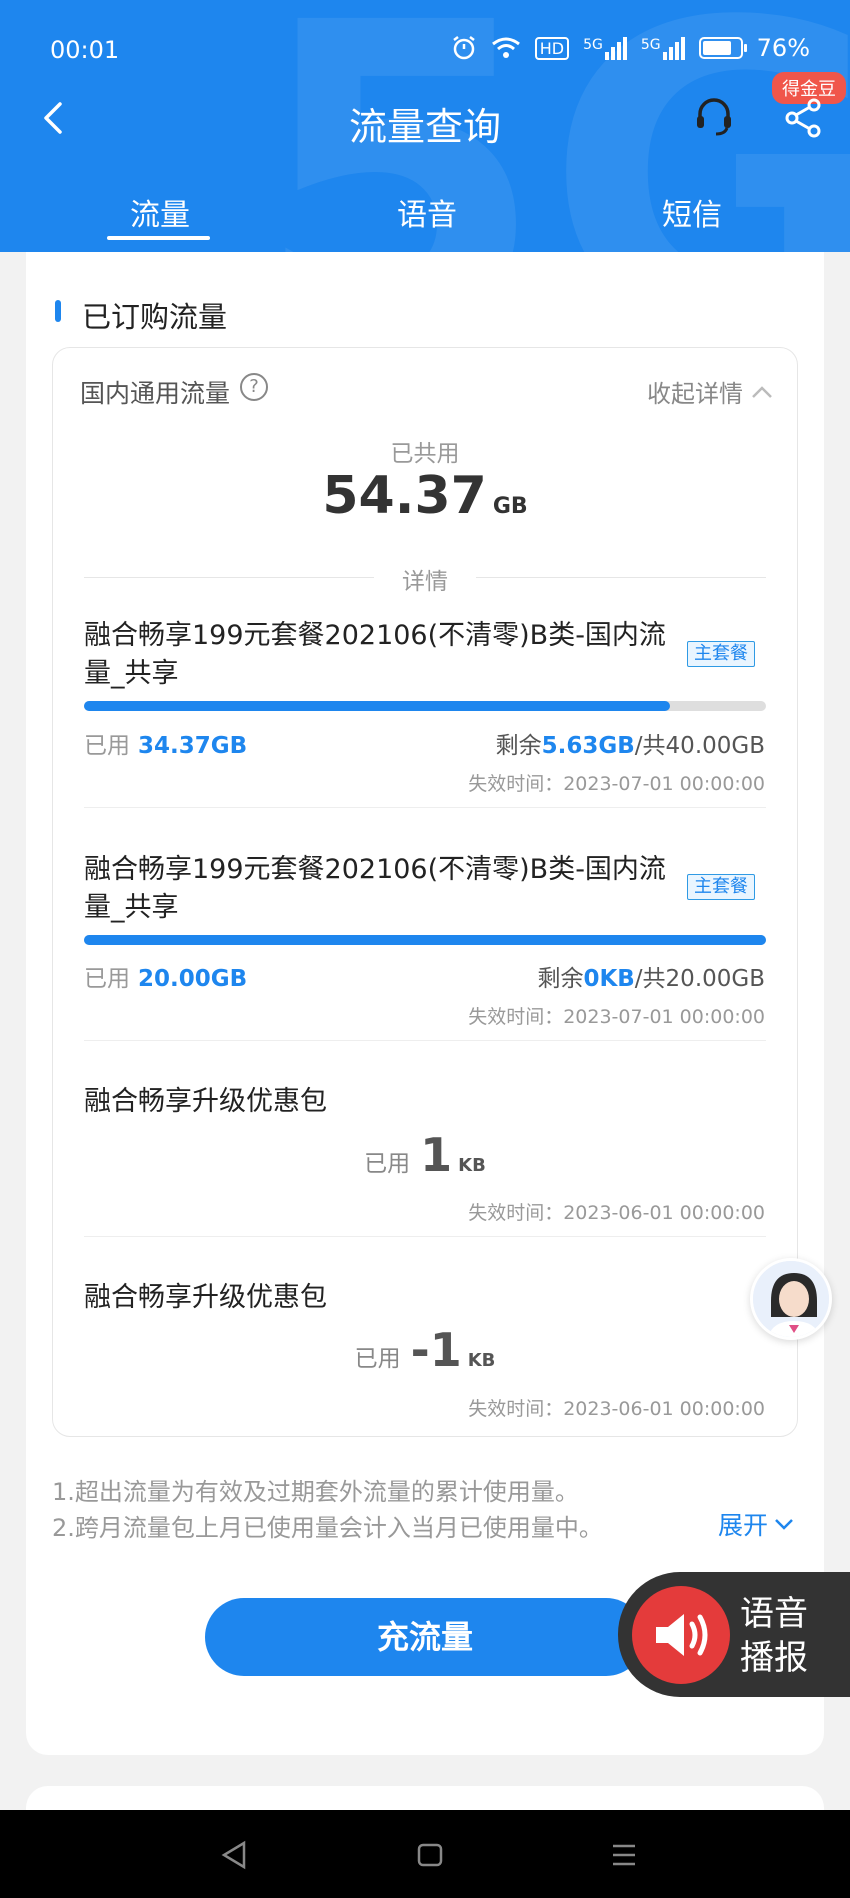 The image size is (850, 1898). What do you see at coordinates (58, 311) in the screenshot?
I see `section-accent` at bounding box center [58, 311].